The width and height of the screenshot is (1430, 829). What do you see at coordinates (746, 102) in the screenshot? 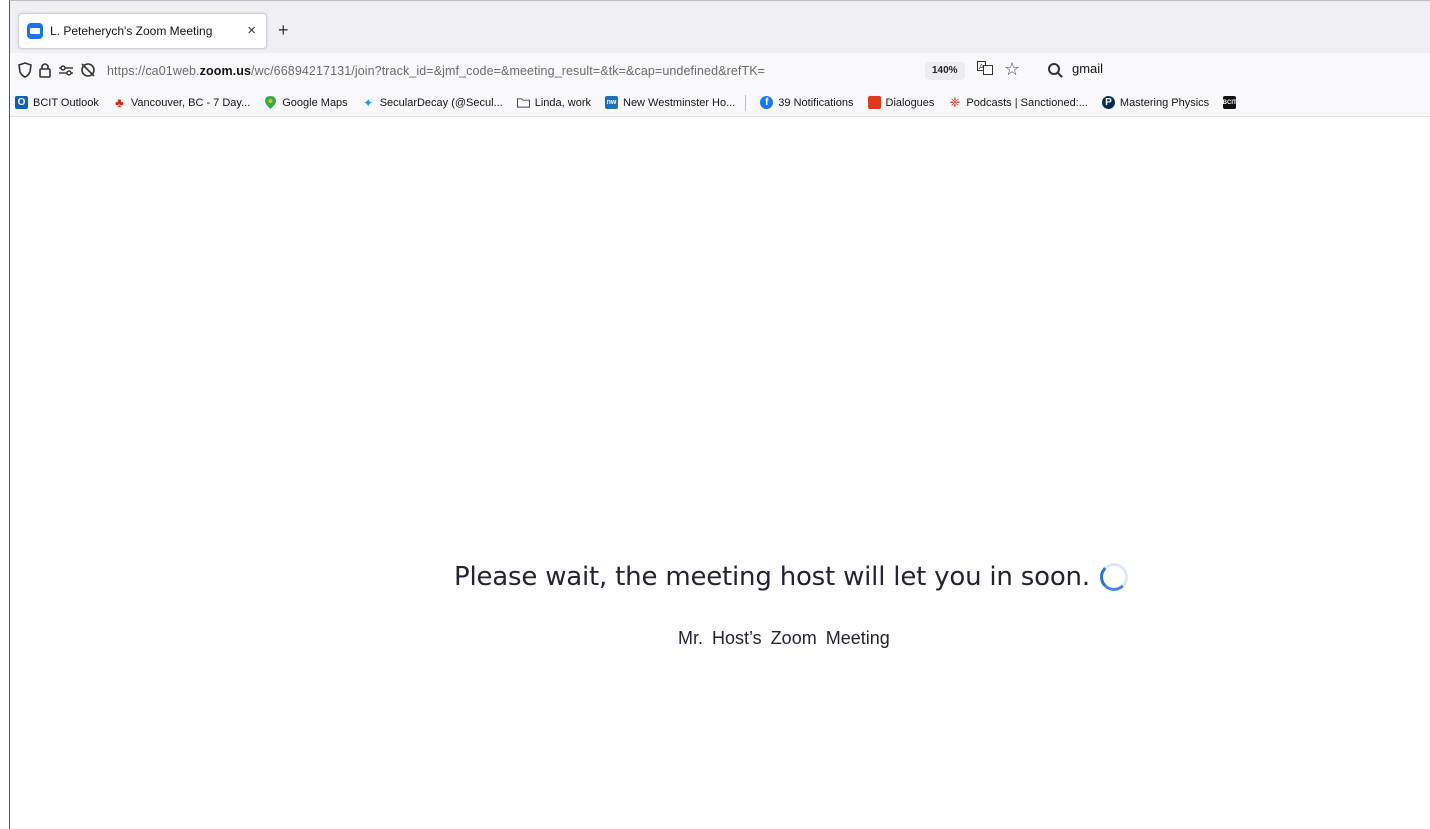
I see `bookmarks-separator` at bounding box center [746, 102].